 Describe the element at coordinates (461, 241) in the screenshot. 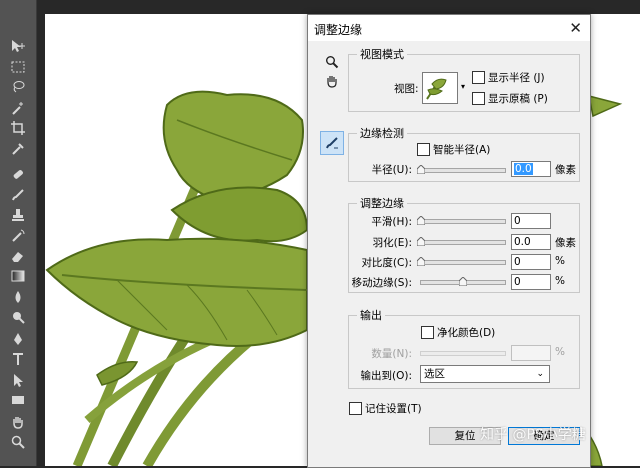

I see `feather-slider` at that location.